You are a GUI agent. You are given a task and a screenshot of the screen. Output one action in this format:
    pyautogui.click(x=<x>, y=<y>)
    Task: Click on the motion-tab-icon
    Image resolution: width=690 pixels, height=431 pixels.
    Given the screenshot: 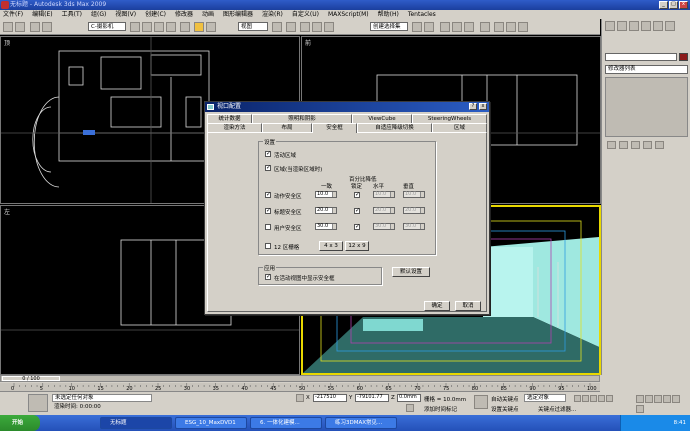 What is the action you would take?
    pyautogui.click(x=646, y=26)
    